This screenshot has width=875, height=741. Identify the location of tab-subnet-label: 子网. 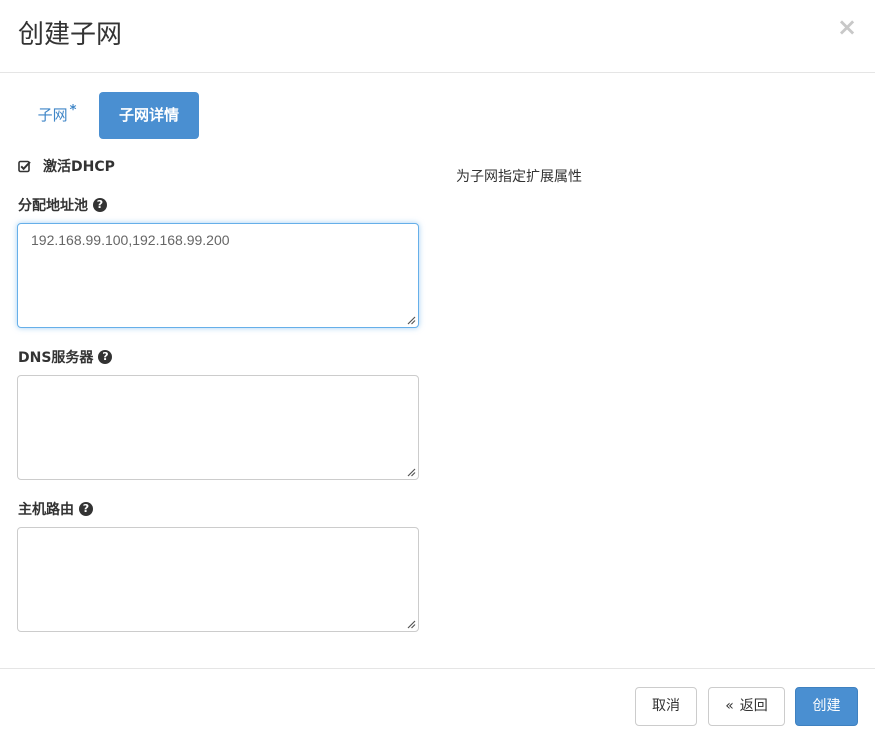
(52, 115).